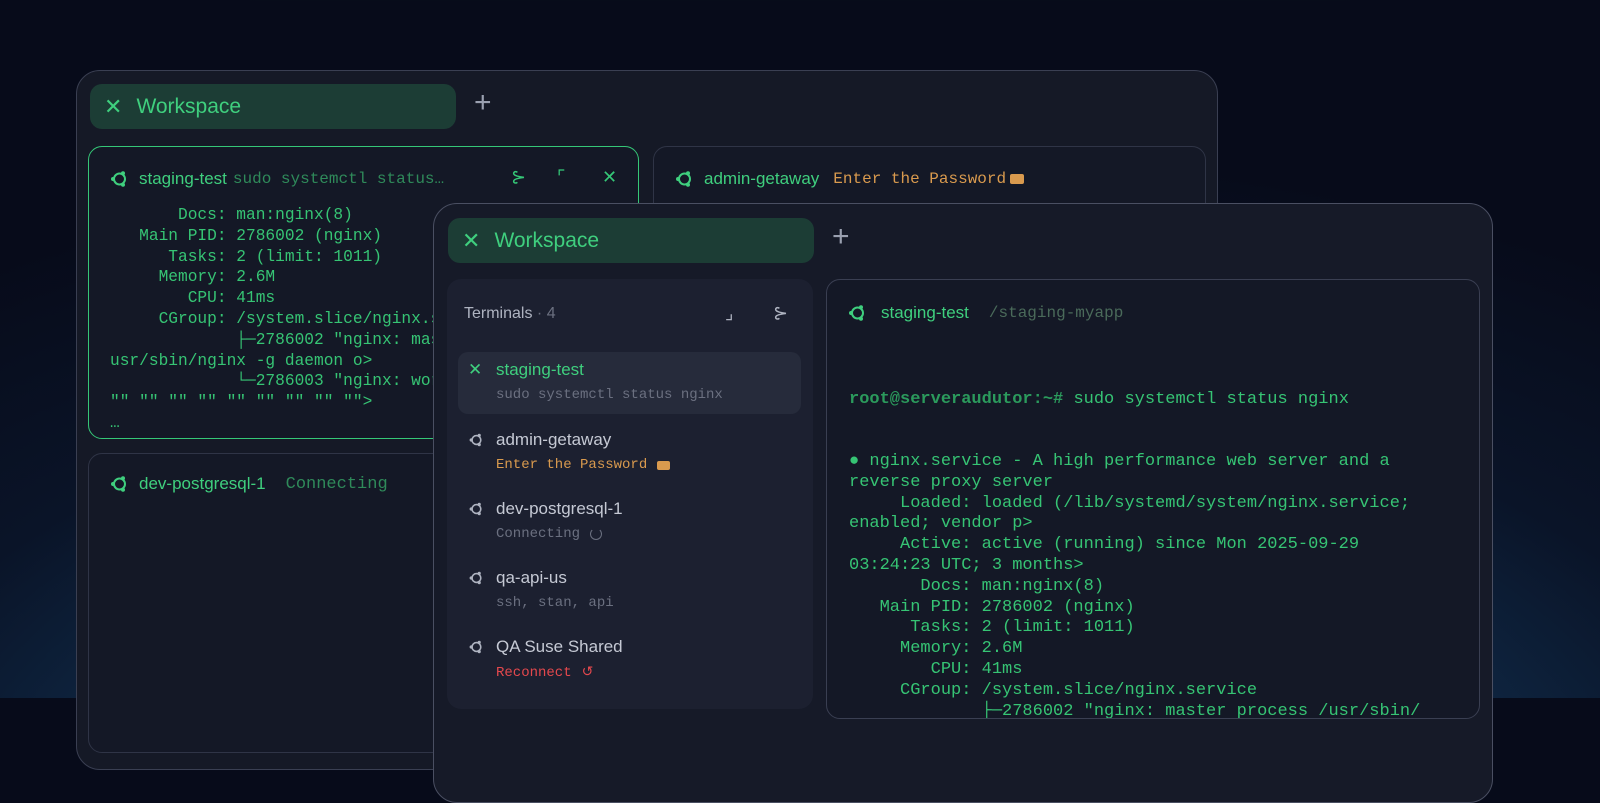 Image resolution: width=1600 pixels, height=803 pixels. What do you see at coordinates (629, 453) in the screenshot?
I see `sidebar-item-admin-getaway: admin-getaway Enter the Password` at bounding box center [629, 453].